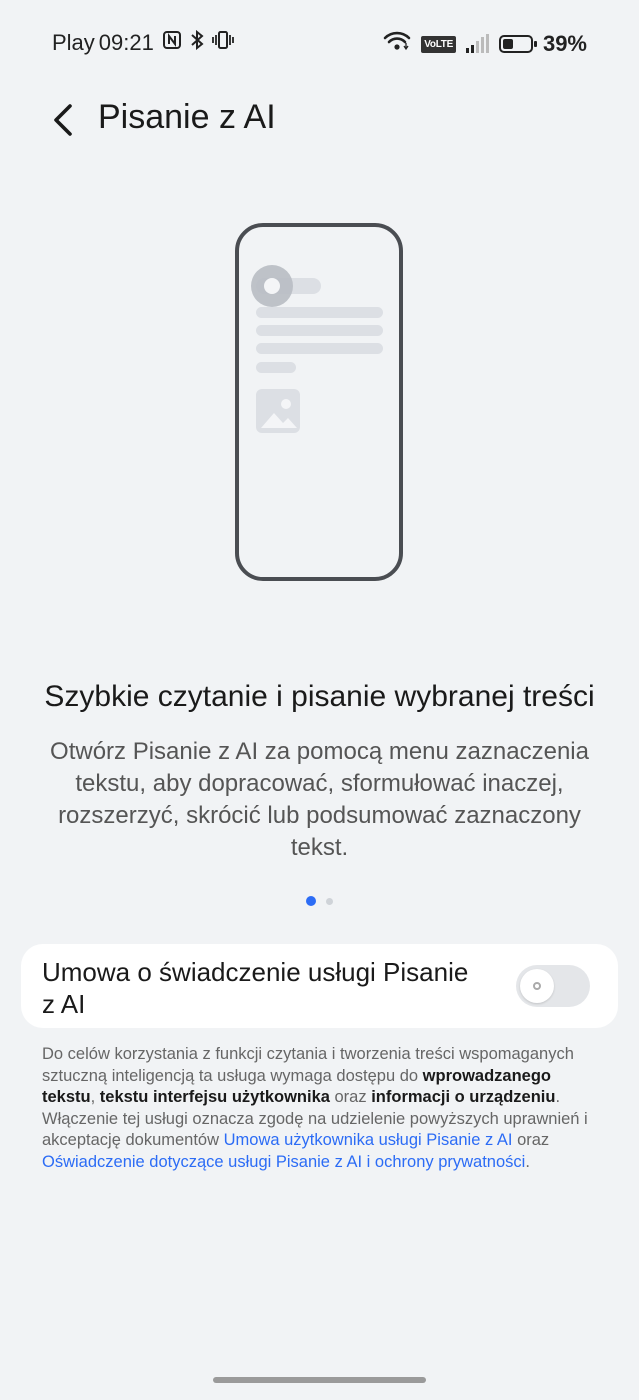 This screenshot has height=1400, width=639. What do you see at coordinates (564, 43) in the screenshot?
I see `battery-percent: 39%` at bounding box center [564, 43].